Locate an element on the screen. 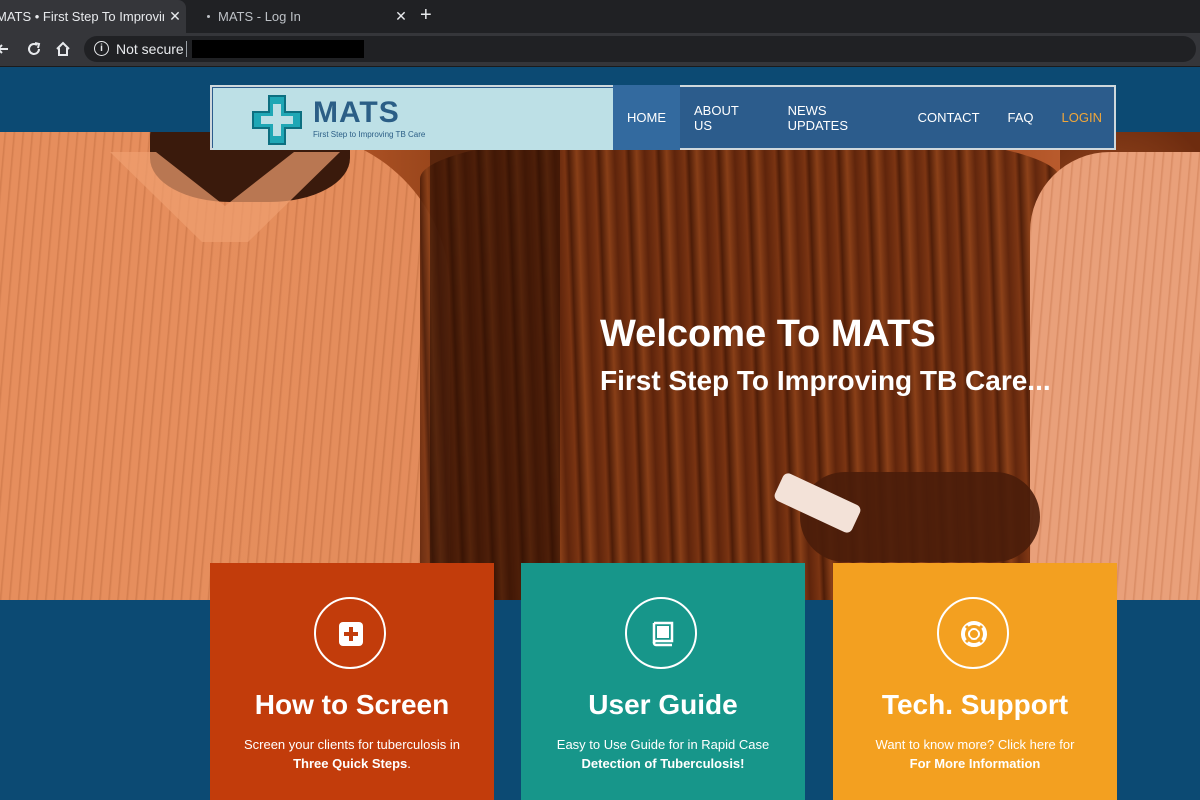  card-description-emphasis: Detection of Tuberculosis! is located at coordinates (663, 763).